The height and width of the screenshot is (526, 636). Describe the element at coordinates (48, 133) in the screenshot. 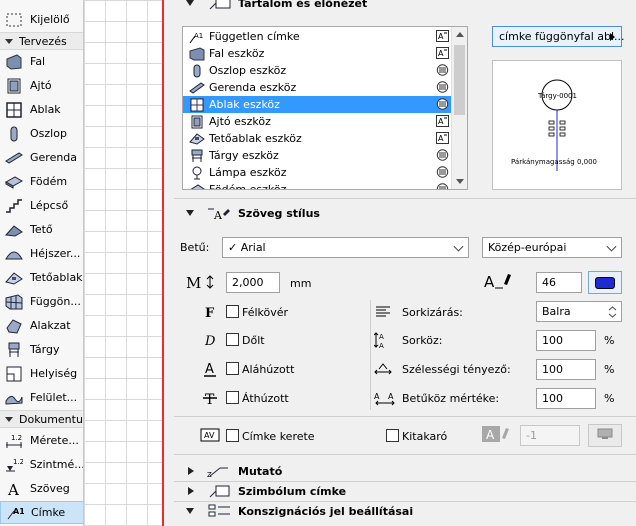

I see `tool-label: Oszlop` at that location.